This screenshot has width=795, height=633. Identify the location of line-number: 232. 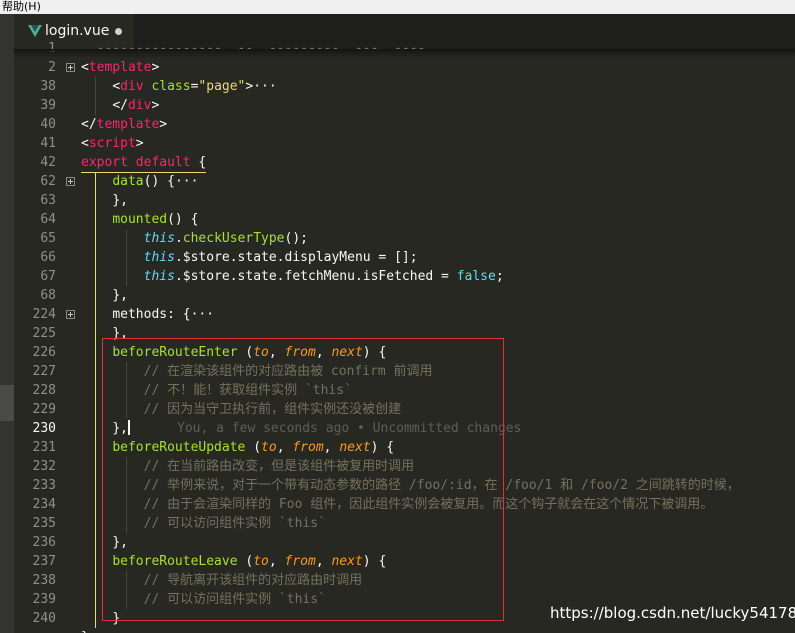
(44, 466).